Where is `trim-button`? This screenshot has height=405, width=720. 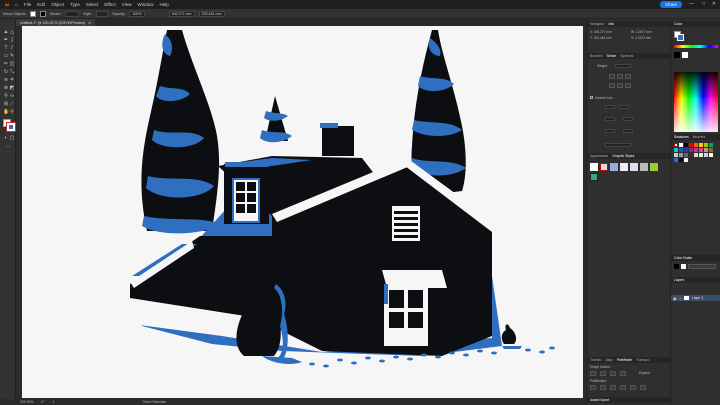 trim-button is located at coordinates (603, 387).